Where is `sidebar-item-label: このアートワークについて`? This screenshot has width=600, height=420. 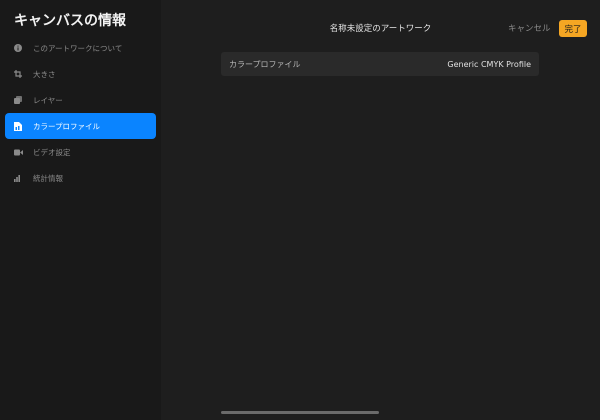
sidebar-item-label: このアートワークについて is located at coordinates (78, 48).